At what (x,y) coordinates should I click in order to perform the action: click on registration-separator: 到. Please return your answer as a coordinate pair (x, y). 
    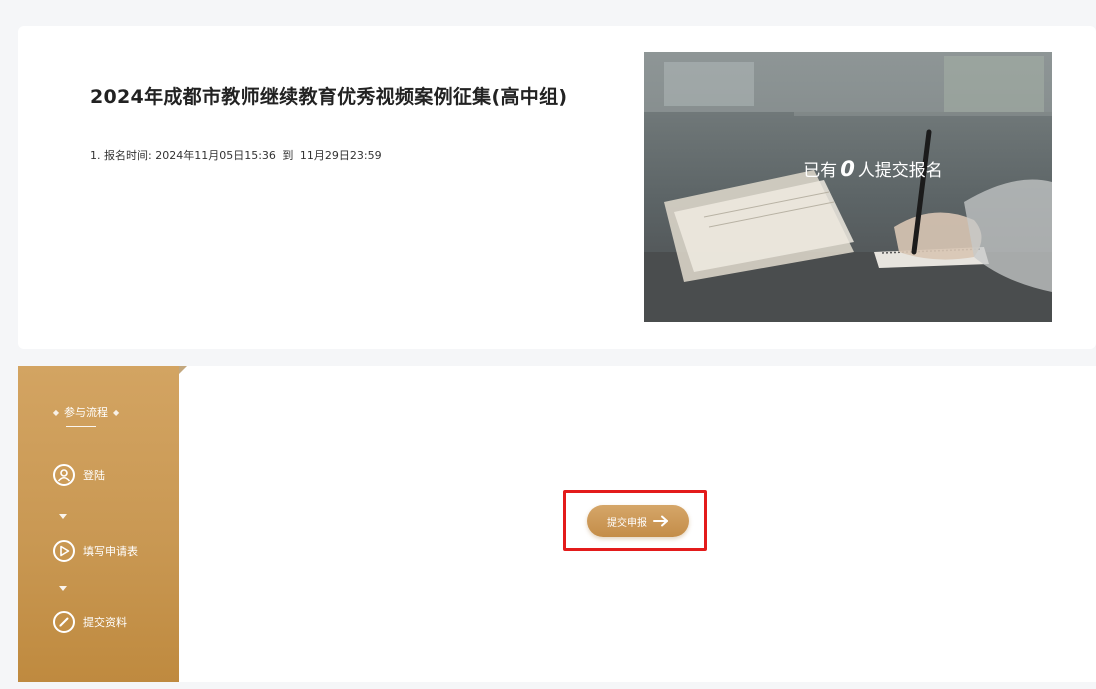
    Looking at the image, I should click on (288, 155).